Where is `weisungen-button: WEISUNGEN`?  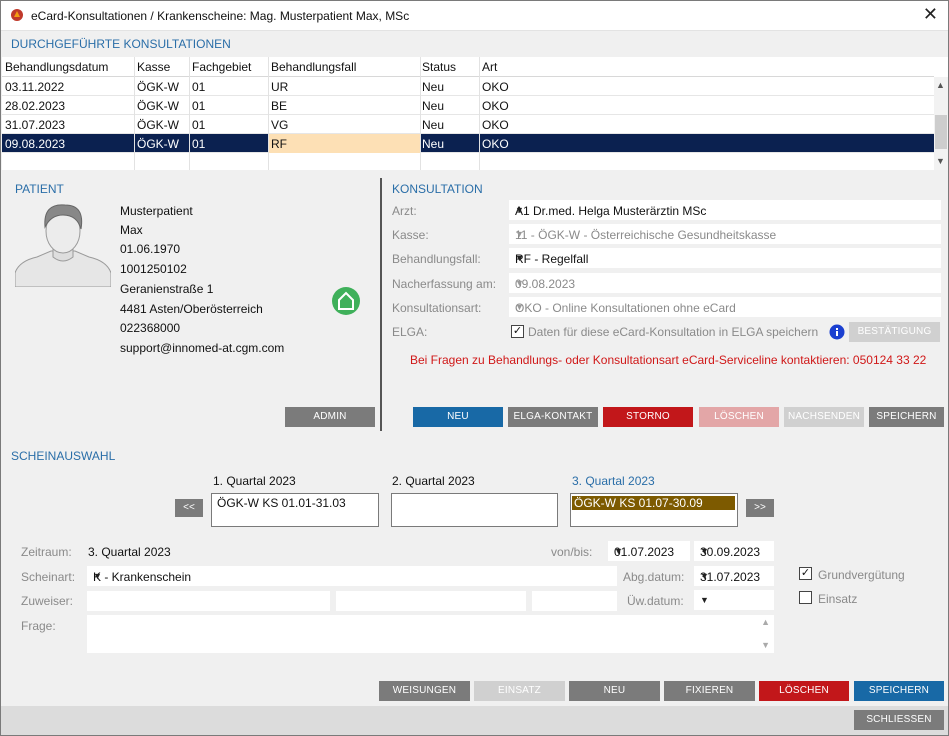
weisungen-button: WEISUNGEN is located at coordinates (424, 691).